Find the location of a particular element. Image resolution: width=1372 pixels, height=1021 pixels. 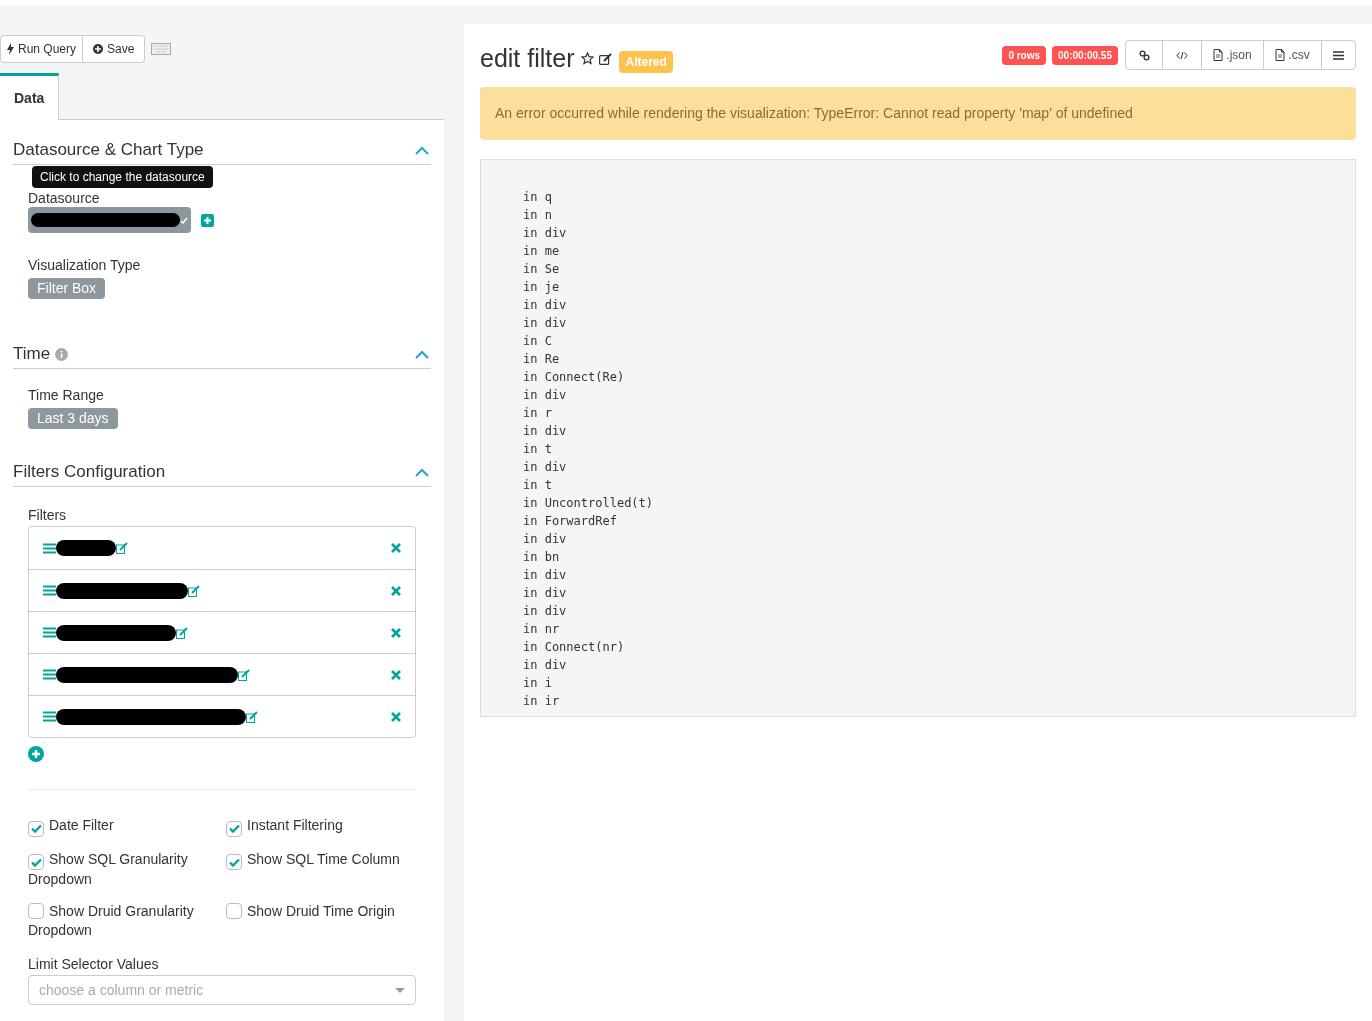

field-label: Visualization Type is located at coordinates (85, 265).